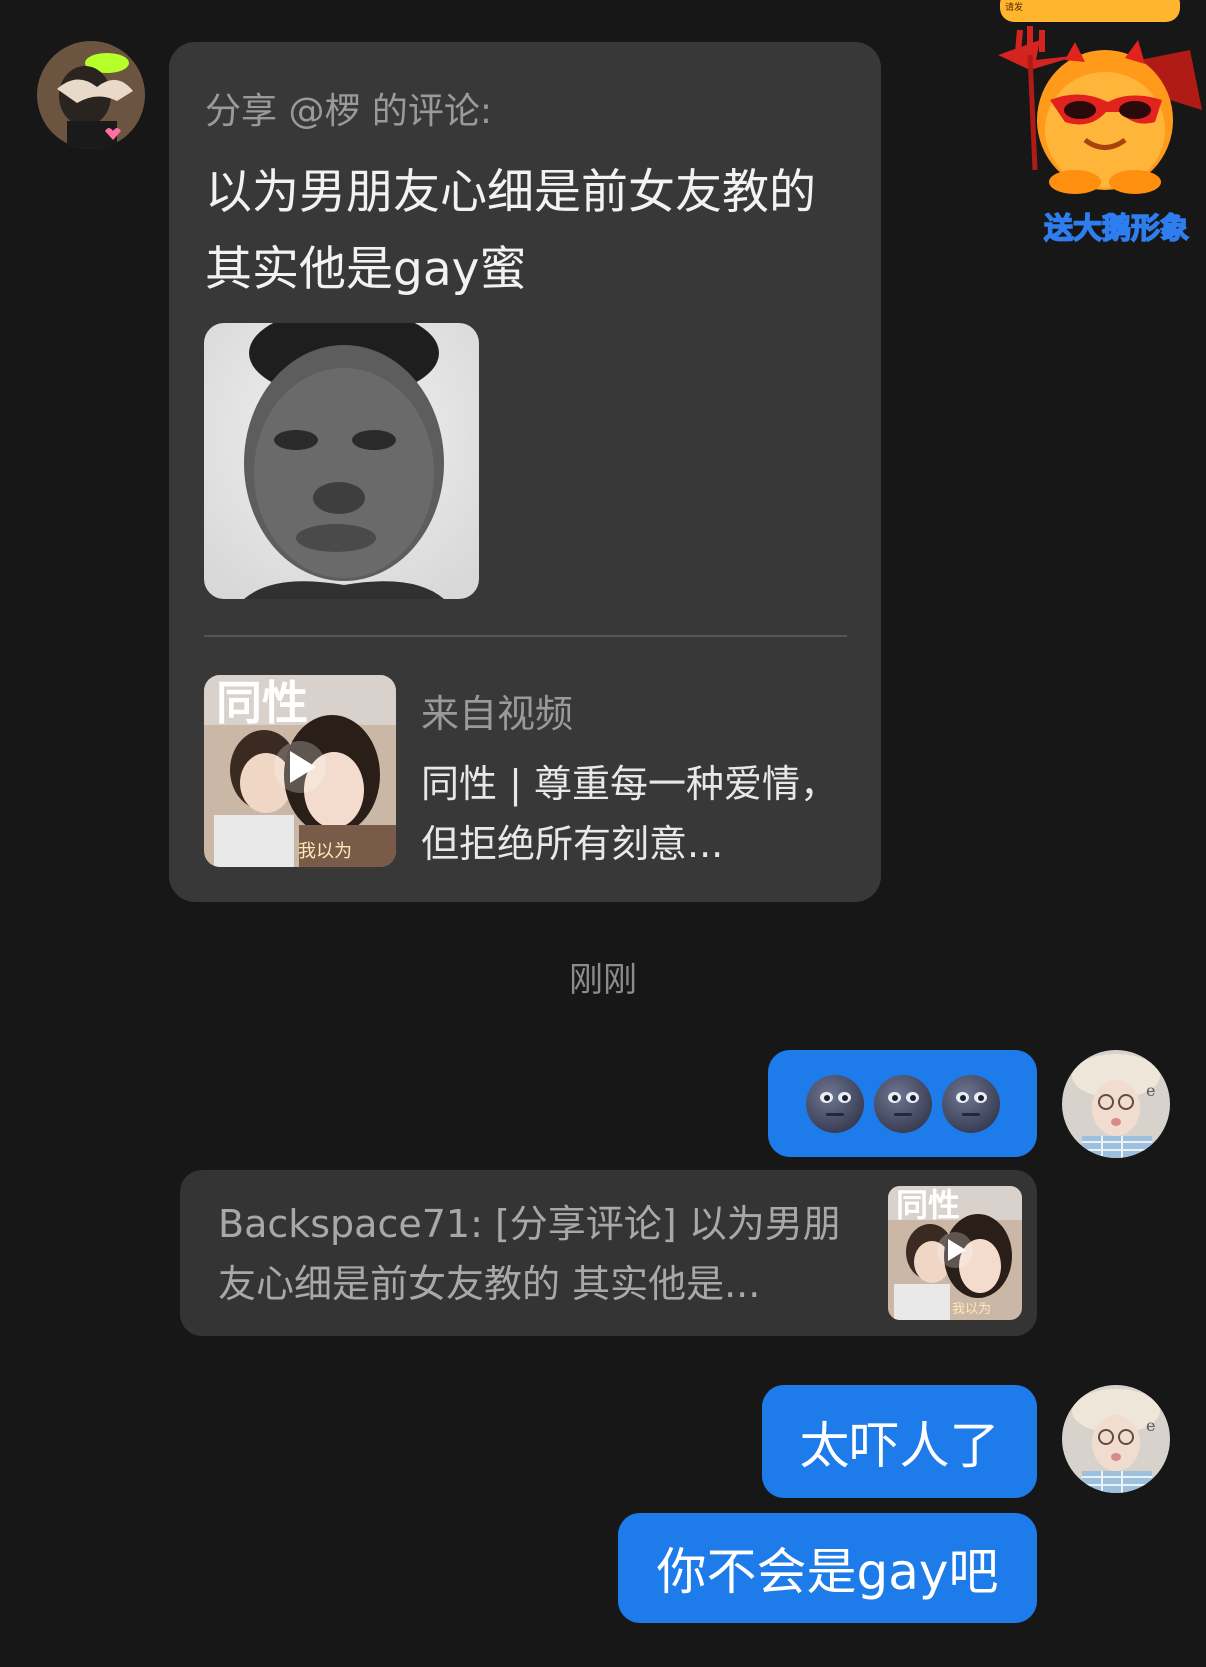 The image size is (1206, 1667). Describe the element at coordinates (603, 980) in the screenshot. I see `message-timestamp: 刚刚` at that location.